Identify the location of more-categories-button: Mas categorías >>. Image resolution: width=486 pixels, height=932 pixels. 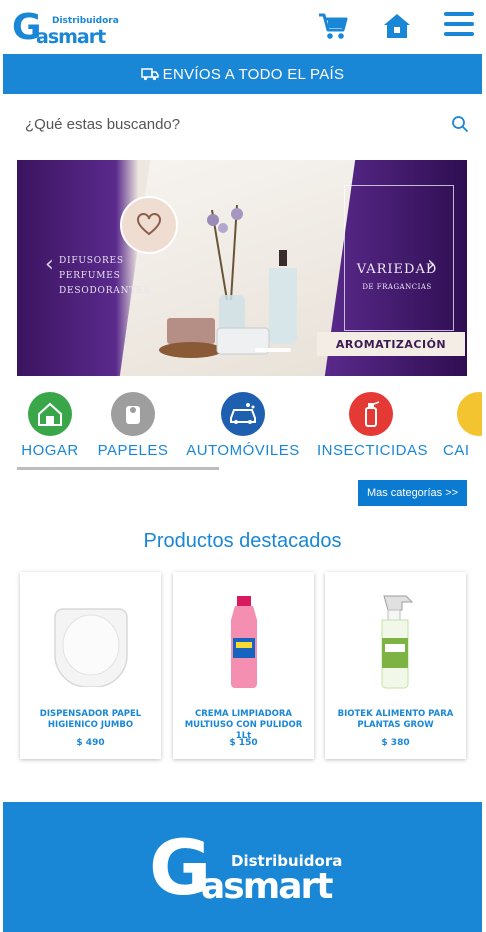
(412, 493).